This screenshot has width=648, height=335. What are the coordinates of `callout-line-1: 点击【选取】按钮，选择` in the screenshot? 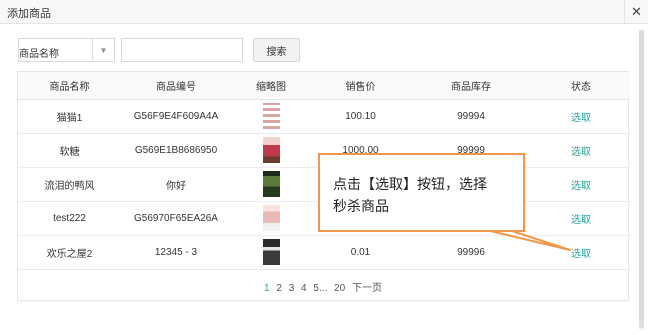 It's located at (410, 184).